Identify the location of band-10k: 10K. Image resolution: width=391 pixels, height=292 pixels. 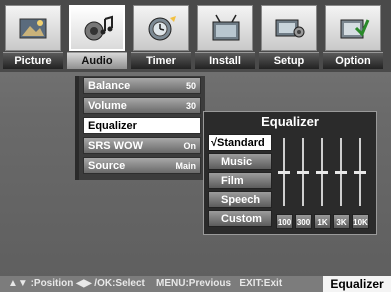
(360, 221).